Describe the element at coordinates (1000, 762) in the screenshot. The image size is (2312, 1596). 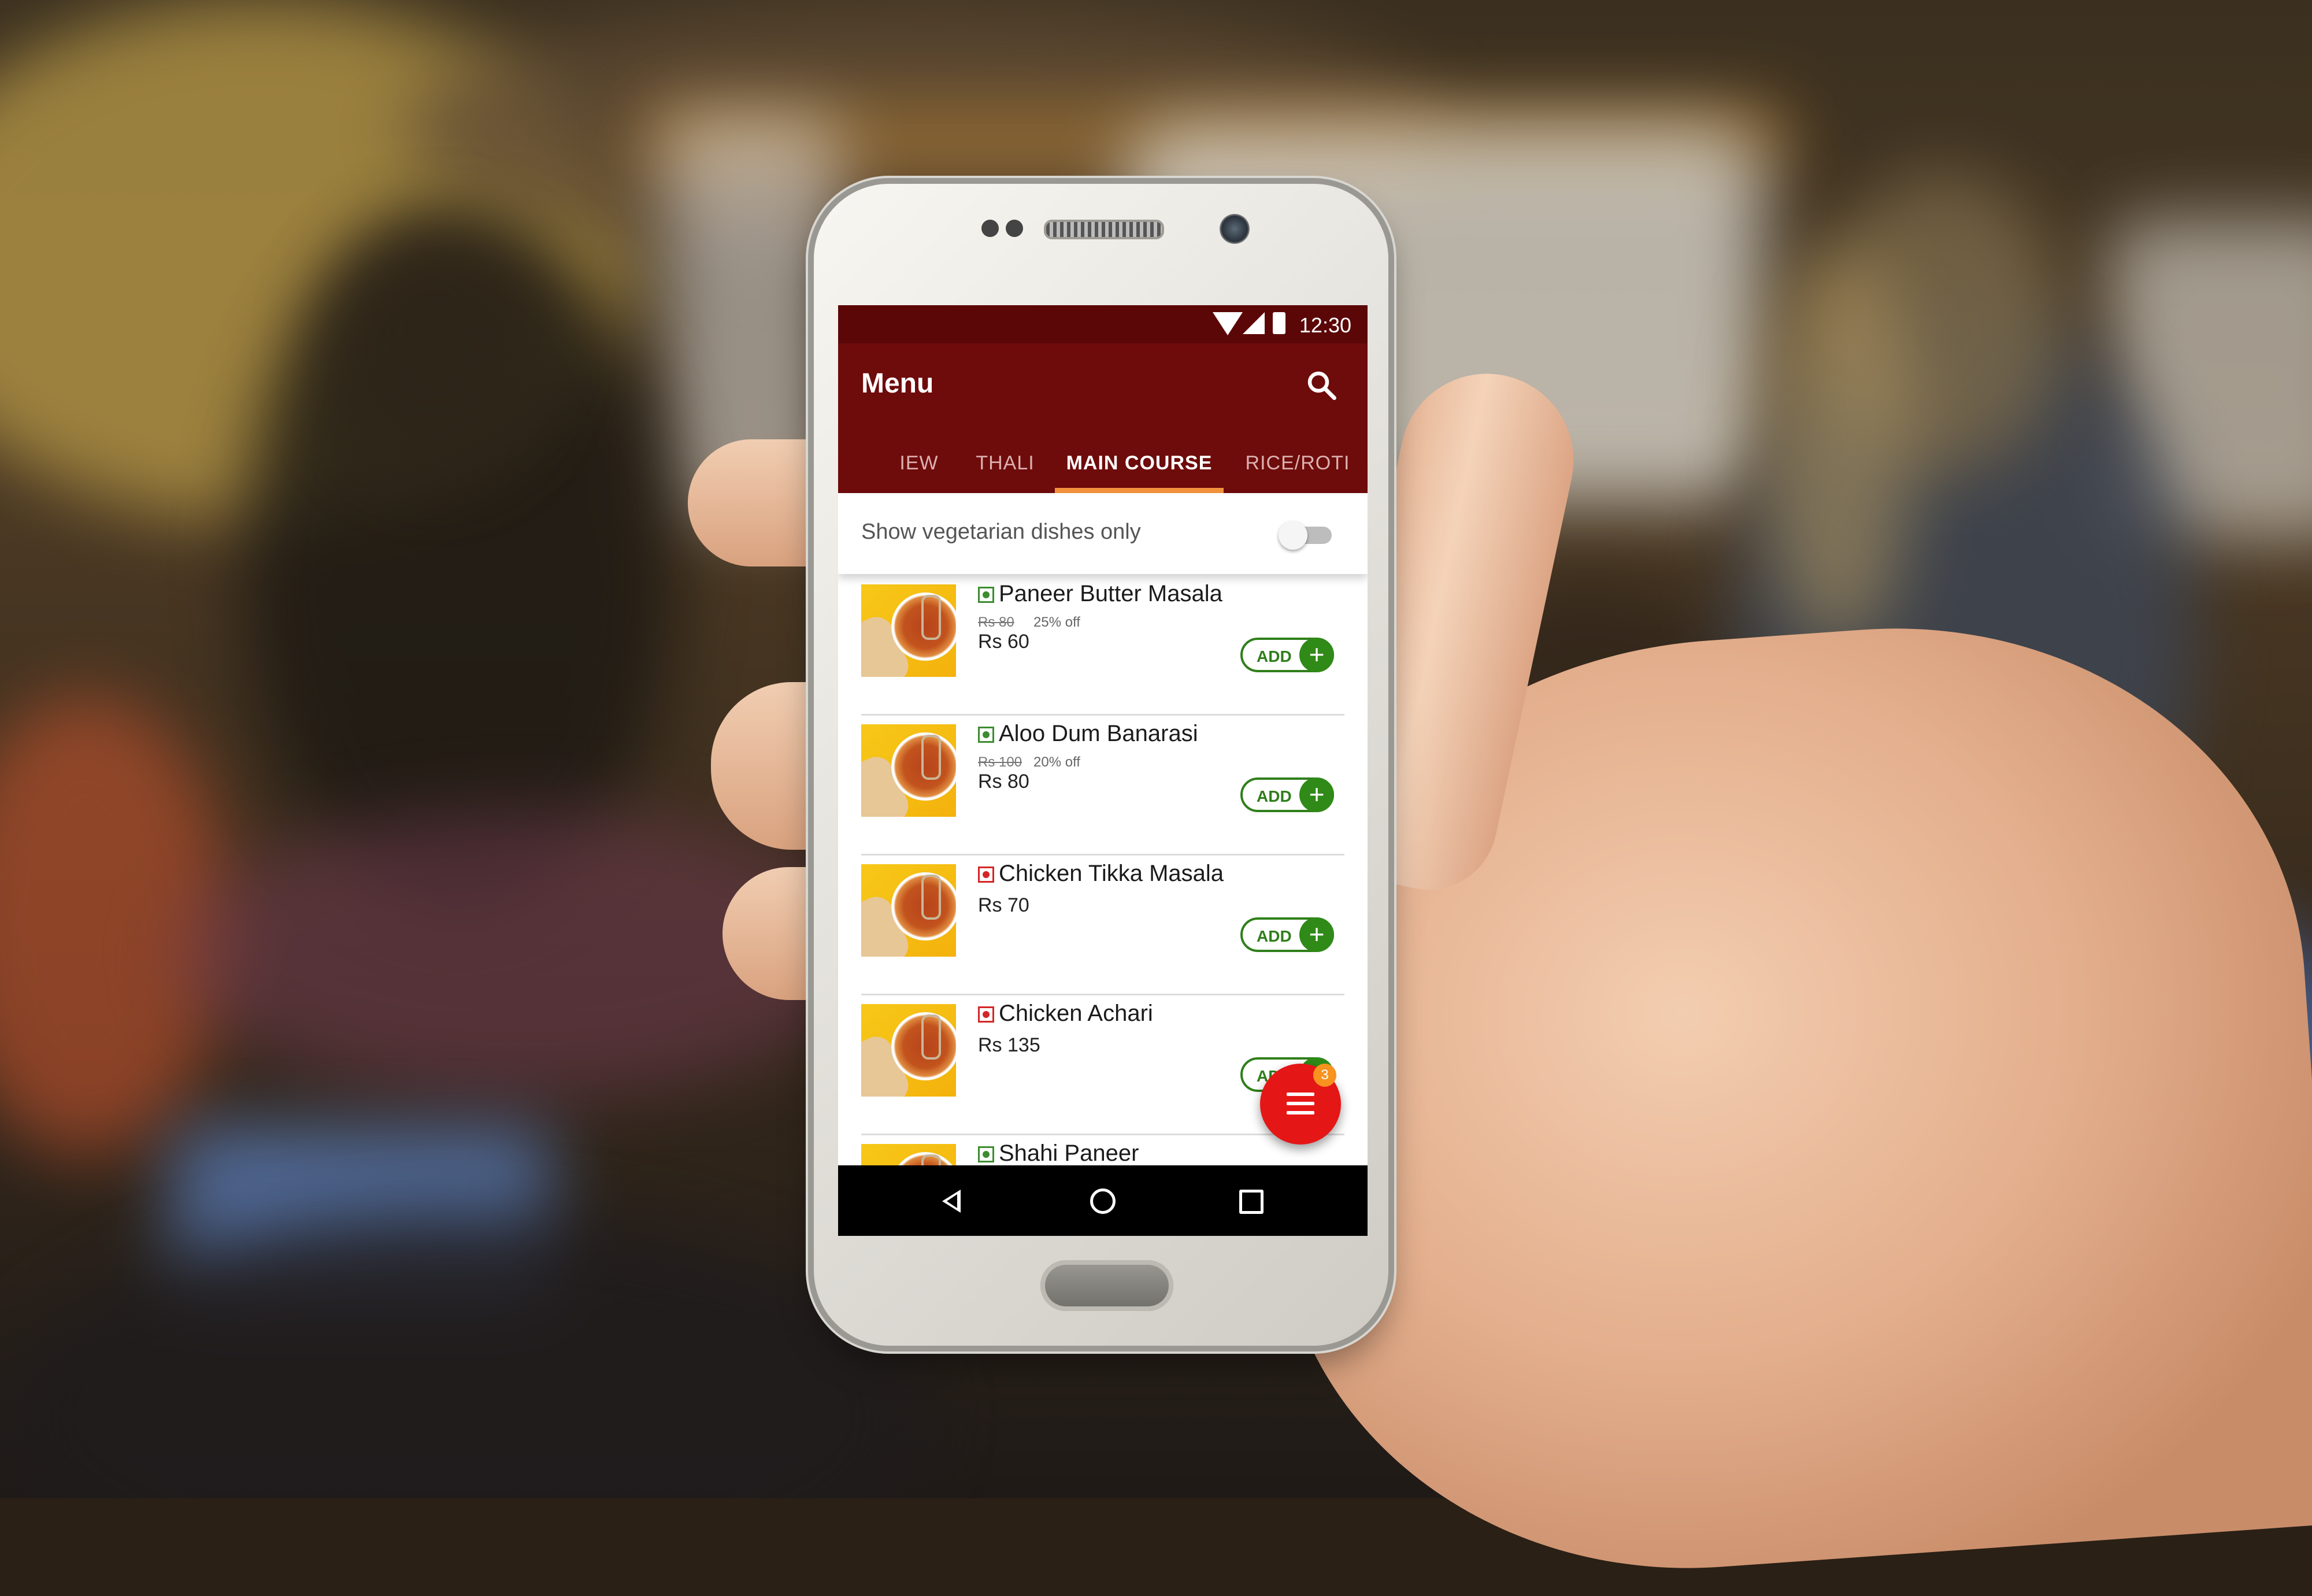
I see `original-price: Rs 100` at that location.